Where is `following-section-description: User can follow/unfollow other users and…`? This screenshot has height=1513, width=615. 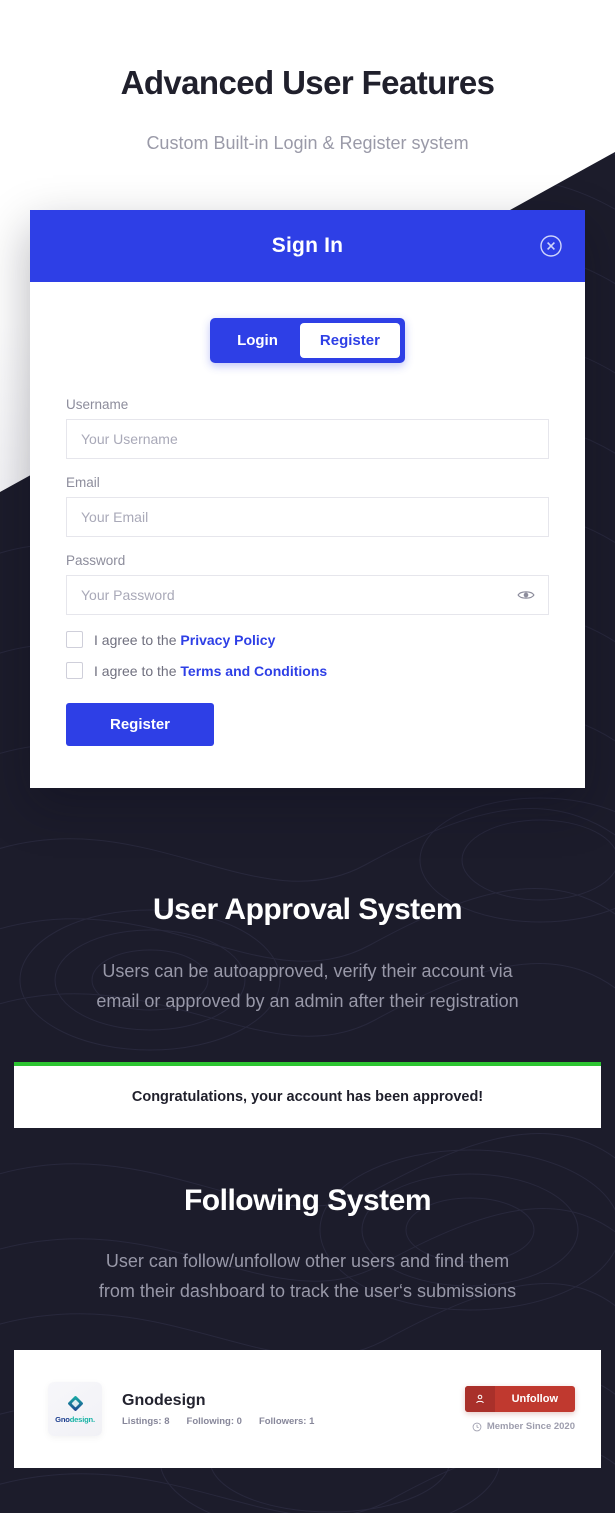
following-section-description: User can follow/unfollow other users and… is located at coordinates (307, 1276).